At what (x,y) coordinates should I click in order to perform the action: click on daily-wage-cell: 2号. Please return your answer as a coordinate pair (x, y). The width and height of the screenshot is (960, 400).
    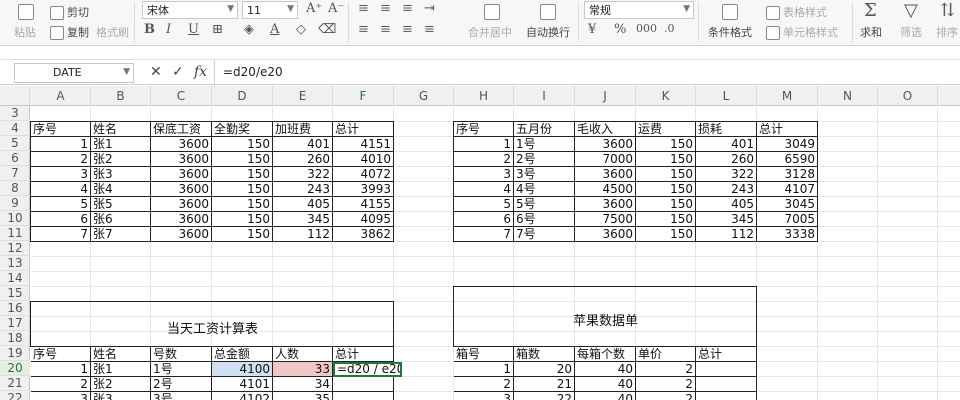
    Looking at the image, I should click on (181, 384).